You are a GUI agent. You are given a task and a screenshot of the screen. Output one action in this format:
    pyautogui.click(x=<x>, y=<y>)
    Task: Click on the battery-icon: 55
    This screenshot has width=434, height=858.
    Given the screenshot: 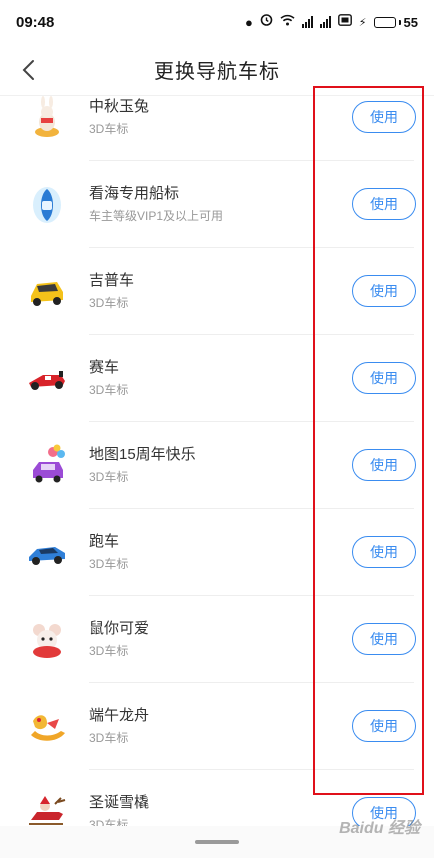 What is the action you would take?
    pyautogui.click(x=395, y=22)
    